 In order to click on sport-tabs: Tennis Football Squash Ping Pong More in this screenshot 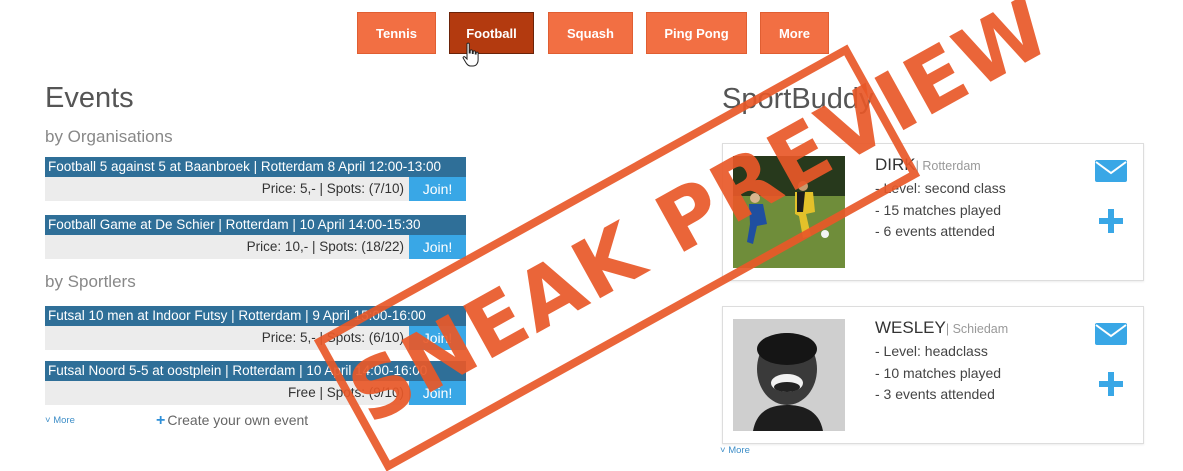, I will do `click(591, 33)`.